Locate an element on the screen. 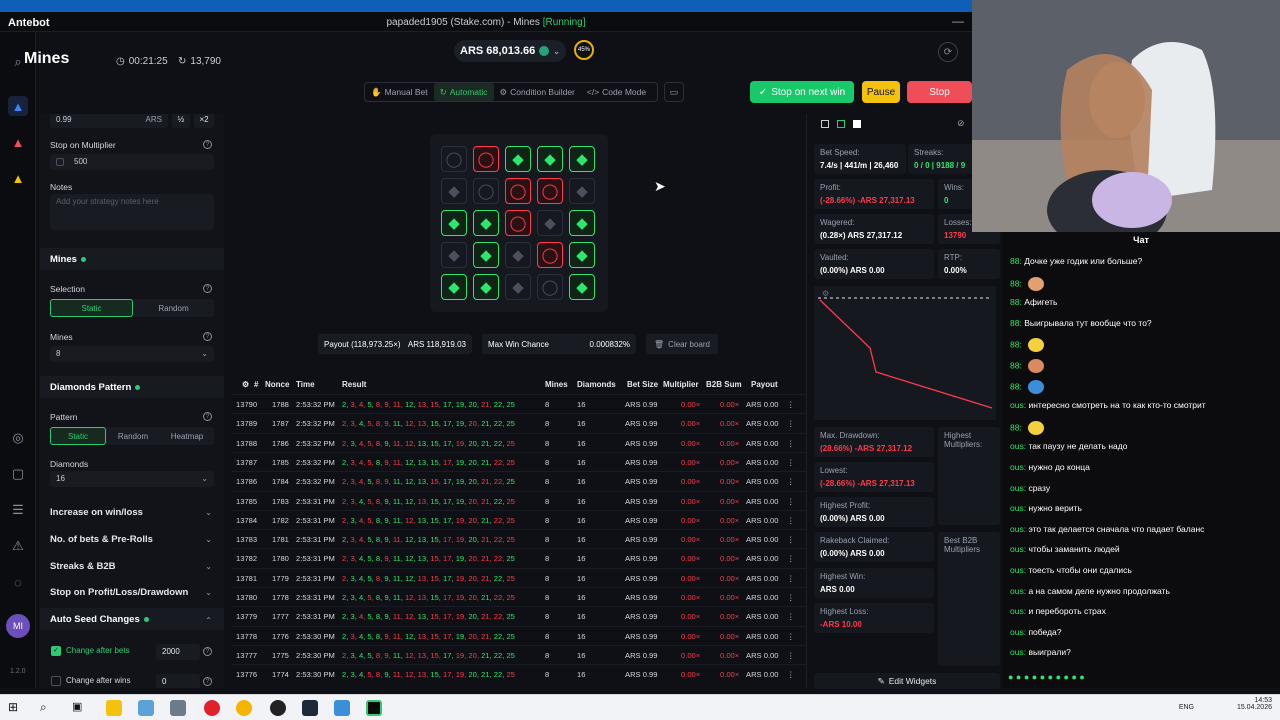 The image size is (1280, 720). language-indicator: ENG is located at coordinates (1186, 707).